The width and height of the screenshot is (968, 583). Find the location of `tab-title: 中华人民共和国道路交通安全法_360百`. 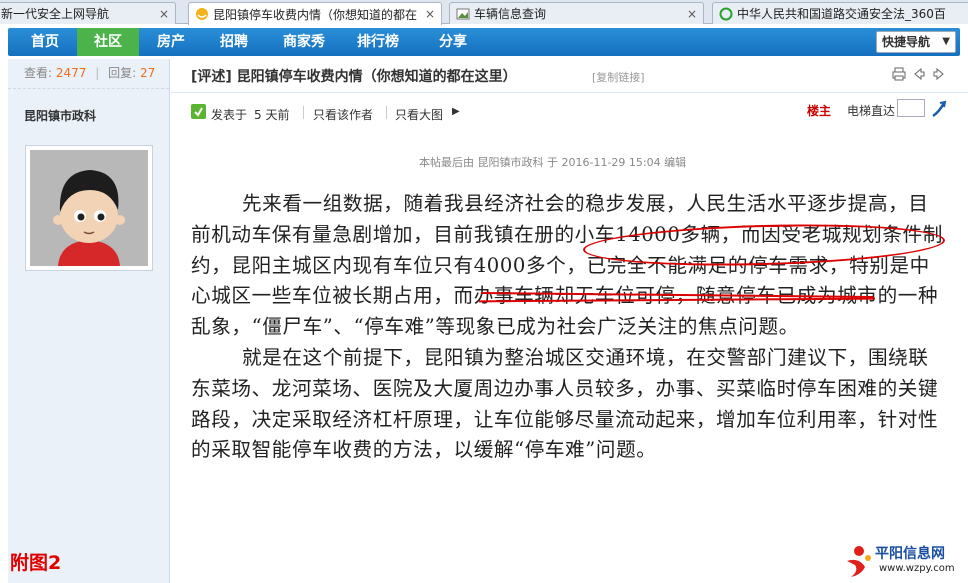

tab-title: 中华人民共和国道路交通安全法_360百 is located at coordinates (841, 14).